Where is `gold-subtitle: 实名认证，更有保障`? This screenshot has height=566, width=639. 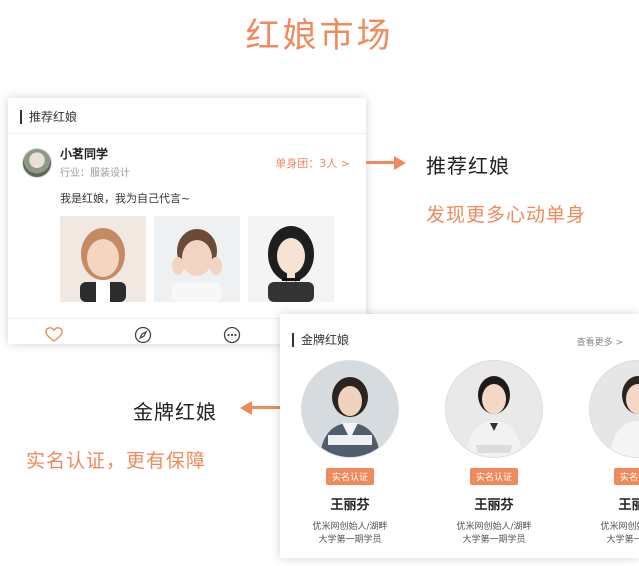
gold-subtitle: 实名认证，更有保障 is located at coordinates (116, 461).